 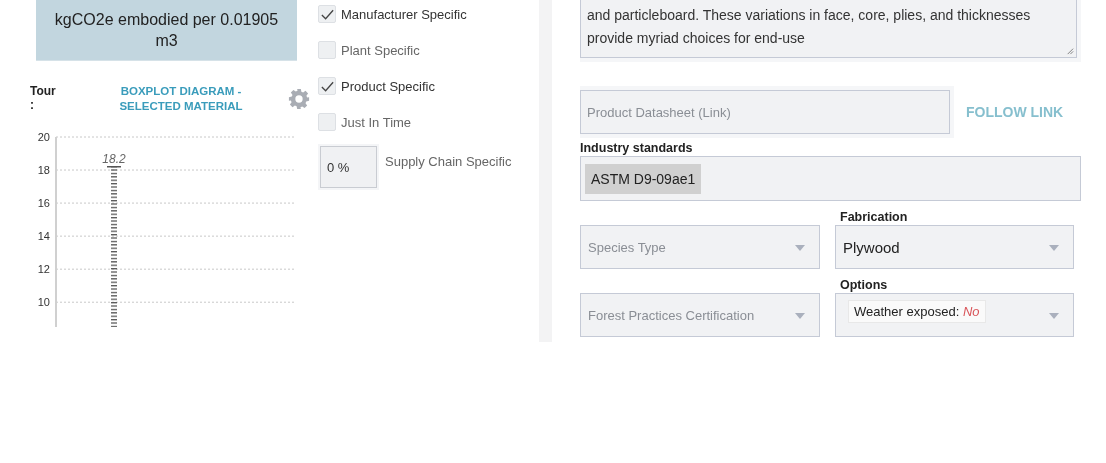 What do you see at coordinates (43, 269) in the screenshot?
I see `axis-tick-label: 12` at bounding box center [43, 269].